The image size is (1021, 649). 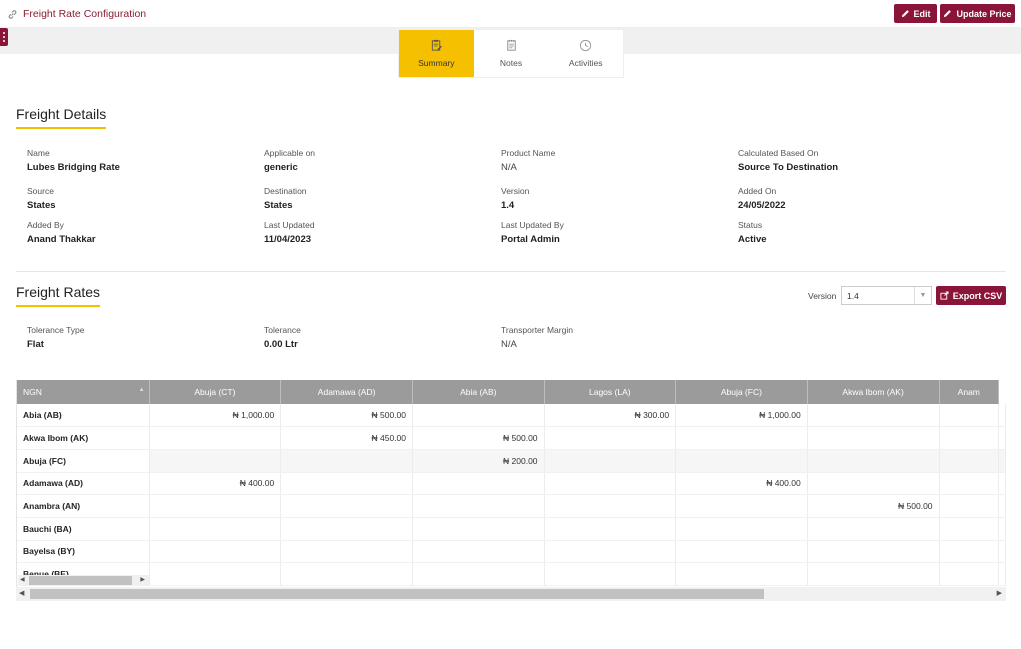 What do you see at coordinates (83, 552) in the screenshot?
I see `row-header: Bayelsa (BY)` at bounding box center [83, 552].